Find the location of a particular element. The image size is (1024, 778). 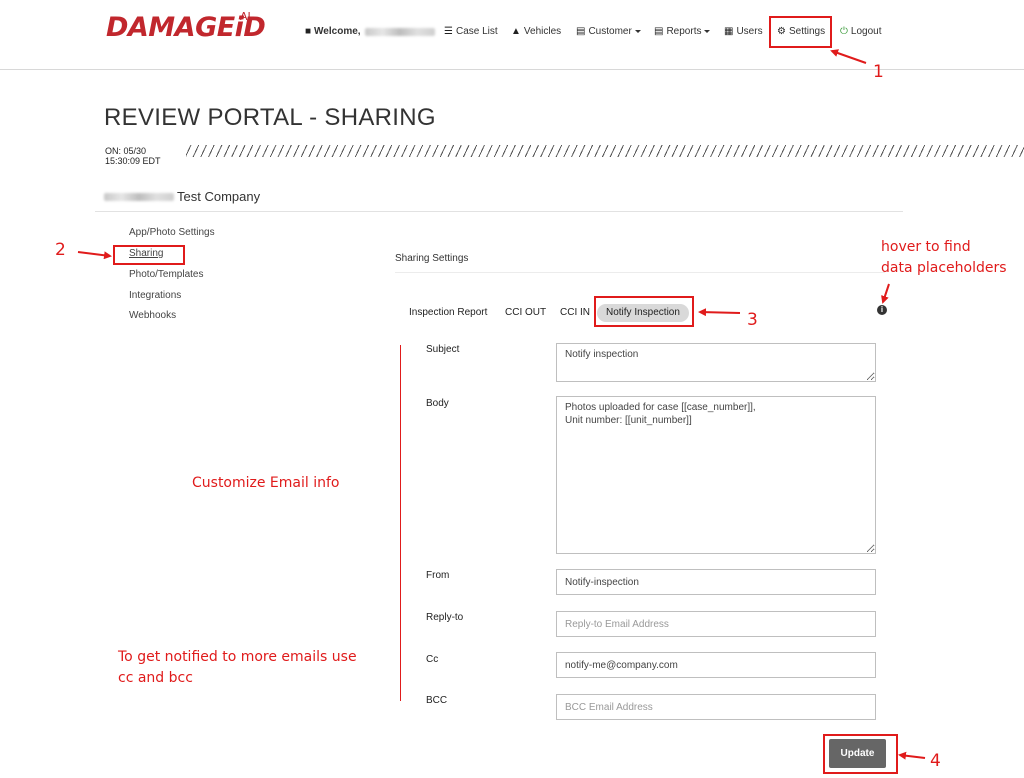

welcome-user: ■ Welcome, is located at coordinates (370, 31).